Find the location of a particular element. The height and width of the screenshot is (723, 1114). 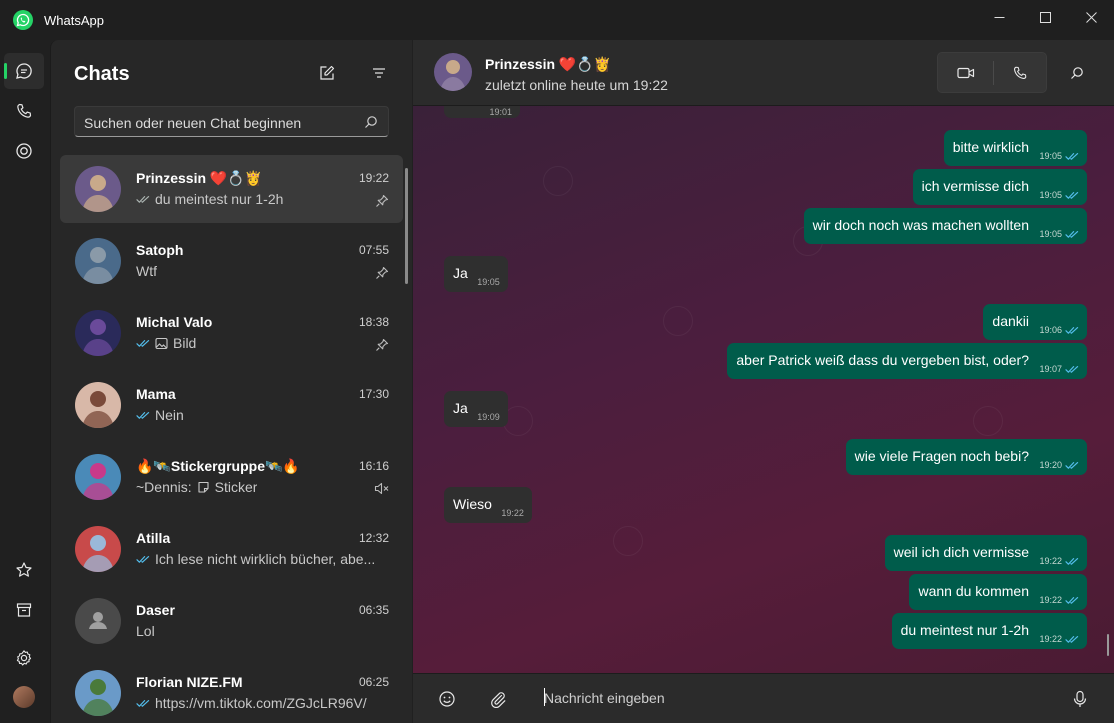

outgoing-message: wir doch noch was machen wollten 19:05 is located at coordinates (945, 226).